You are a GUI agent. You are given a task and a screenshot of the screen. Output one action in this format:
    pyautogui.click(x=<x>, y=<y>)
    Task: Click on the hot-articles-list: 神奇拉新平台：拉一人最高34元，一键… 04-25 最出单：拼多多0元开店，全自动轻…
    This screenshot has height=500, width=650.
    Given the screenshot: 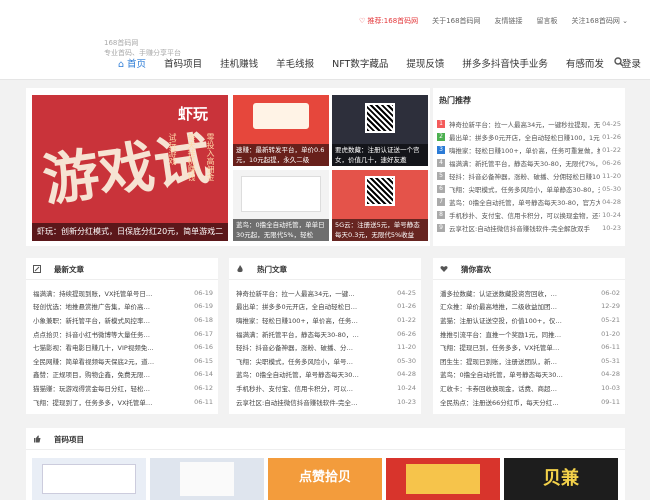 What is the action you would take?
    pyautogui.click(x=326, y=347)
    